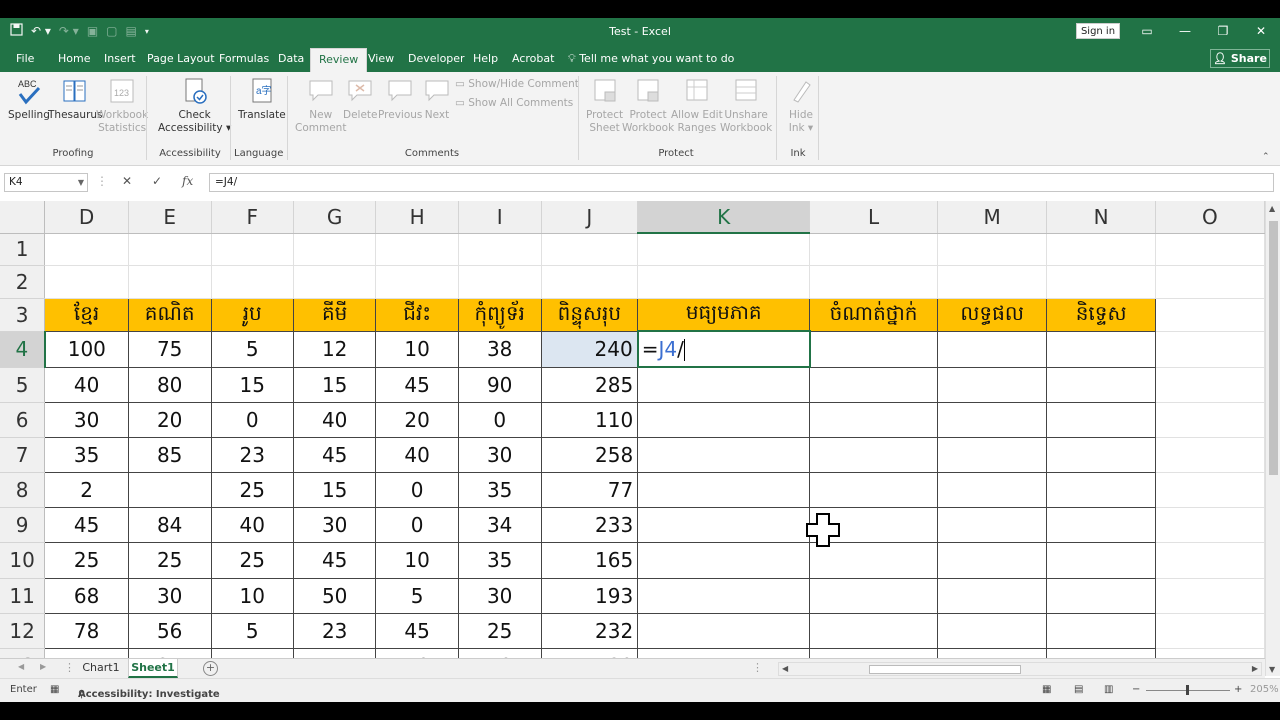 The image size is (1280, 720). What do you see at coordinates (1240, 58) in the screenshot?
I see `share-button: 👤︎ Share` at bounding box center [1240, 58].